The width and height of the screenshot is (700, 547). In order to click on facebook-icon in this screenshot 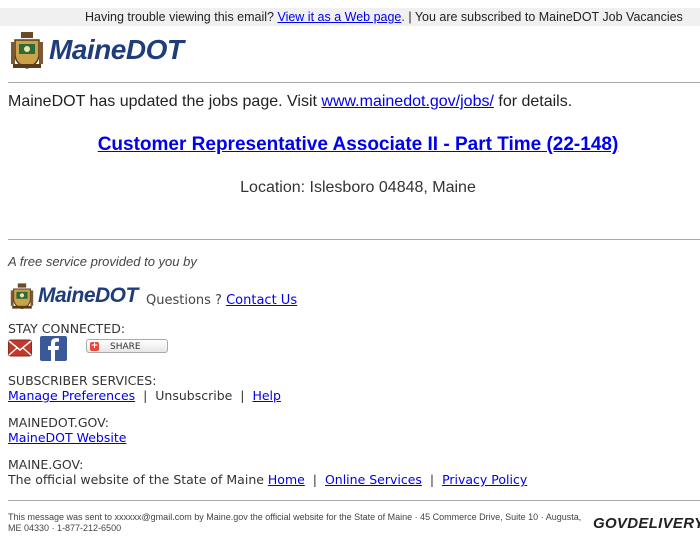, I will do `click(53, 348)`.